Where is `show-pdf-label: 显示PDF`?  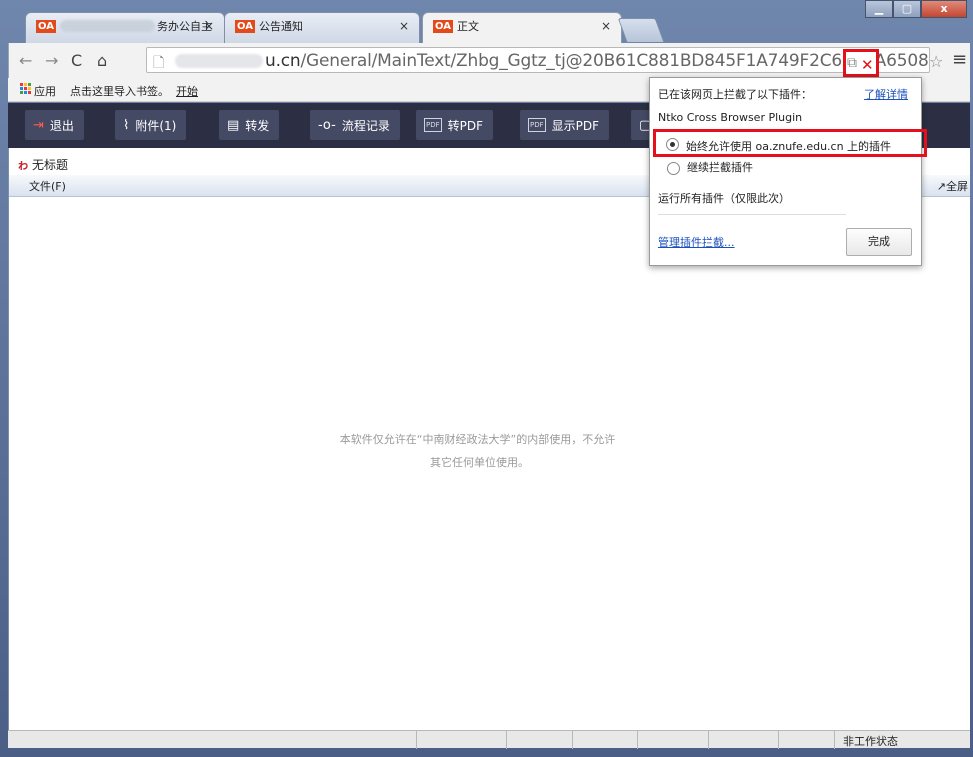
show-pdf-label: 显示PDF is located at coordinates (575, 125).